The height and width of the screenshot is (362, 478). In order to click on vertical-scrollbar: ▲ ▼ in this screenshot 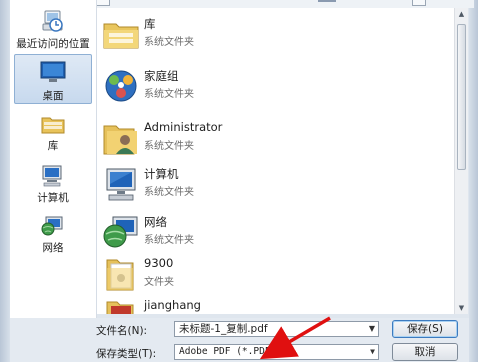, I will do `click(461, 161)`.